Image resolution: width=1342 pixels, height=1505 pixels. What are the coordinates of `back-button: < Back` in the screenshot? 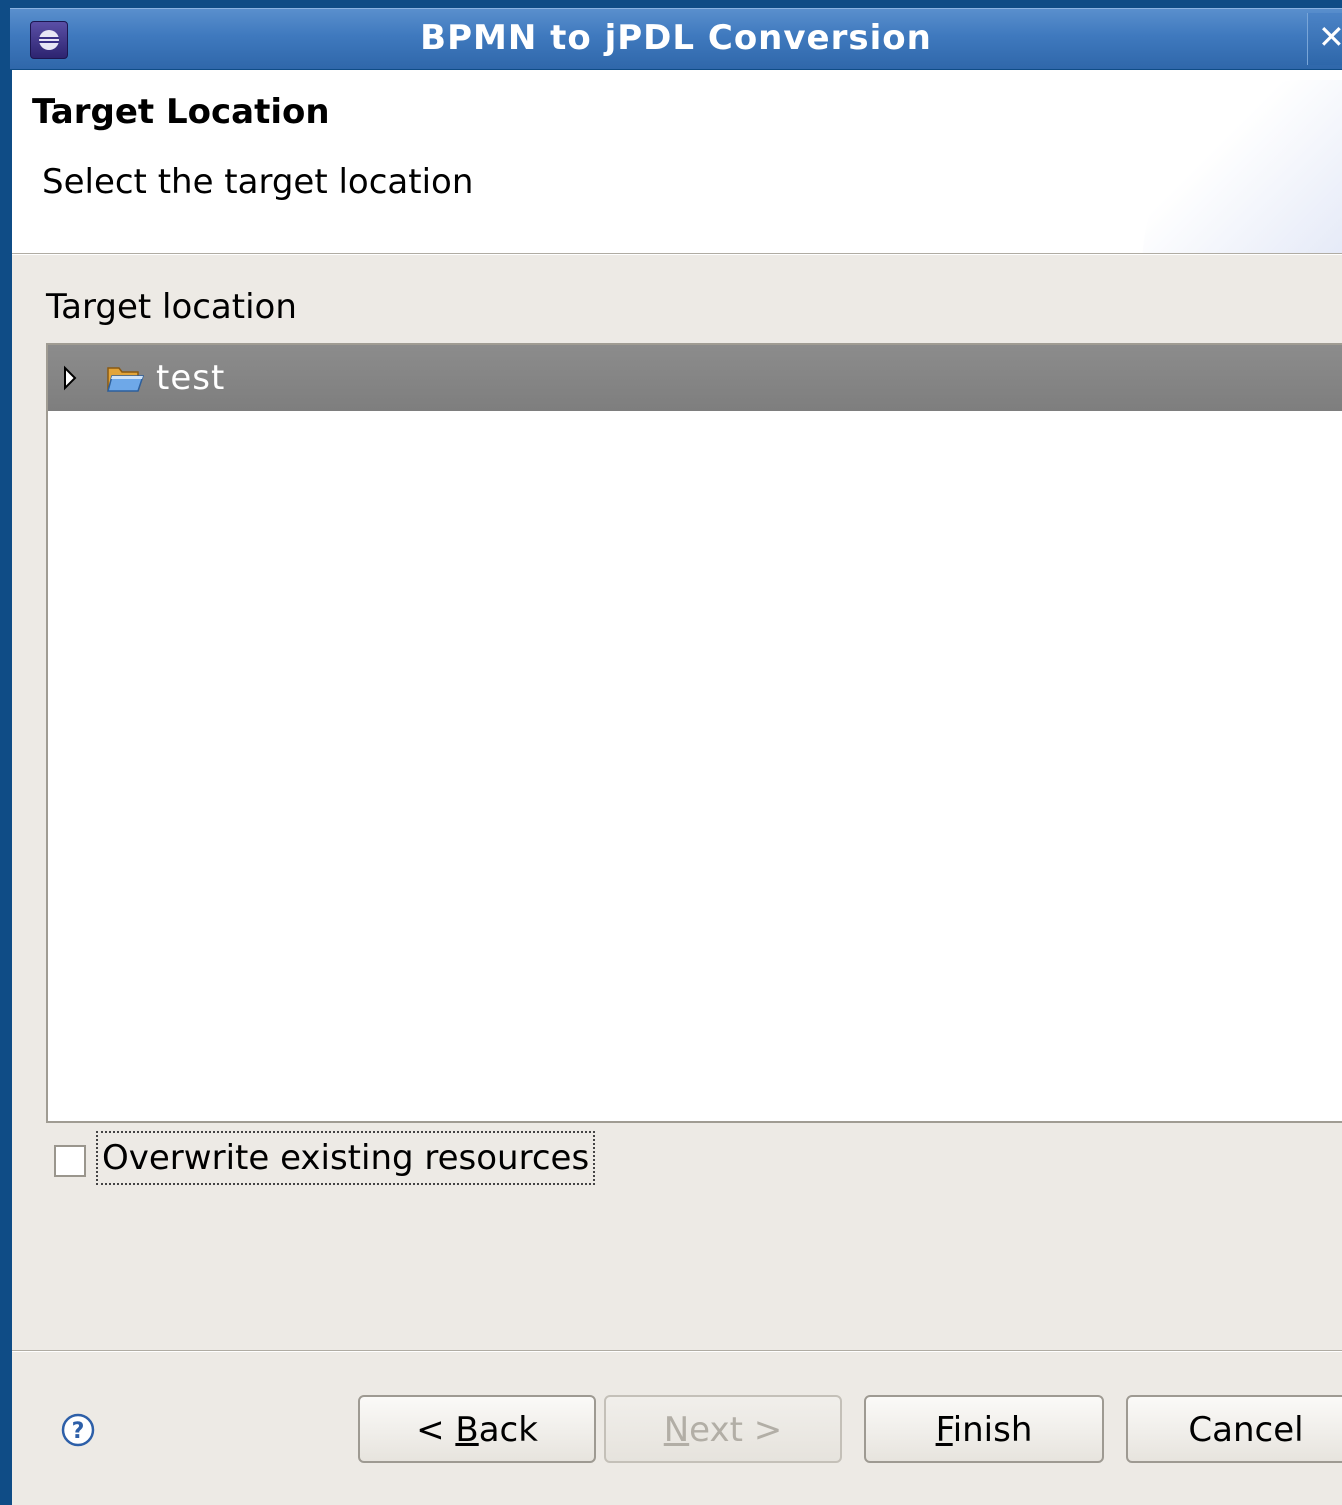 It's located at (477, 1429).